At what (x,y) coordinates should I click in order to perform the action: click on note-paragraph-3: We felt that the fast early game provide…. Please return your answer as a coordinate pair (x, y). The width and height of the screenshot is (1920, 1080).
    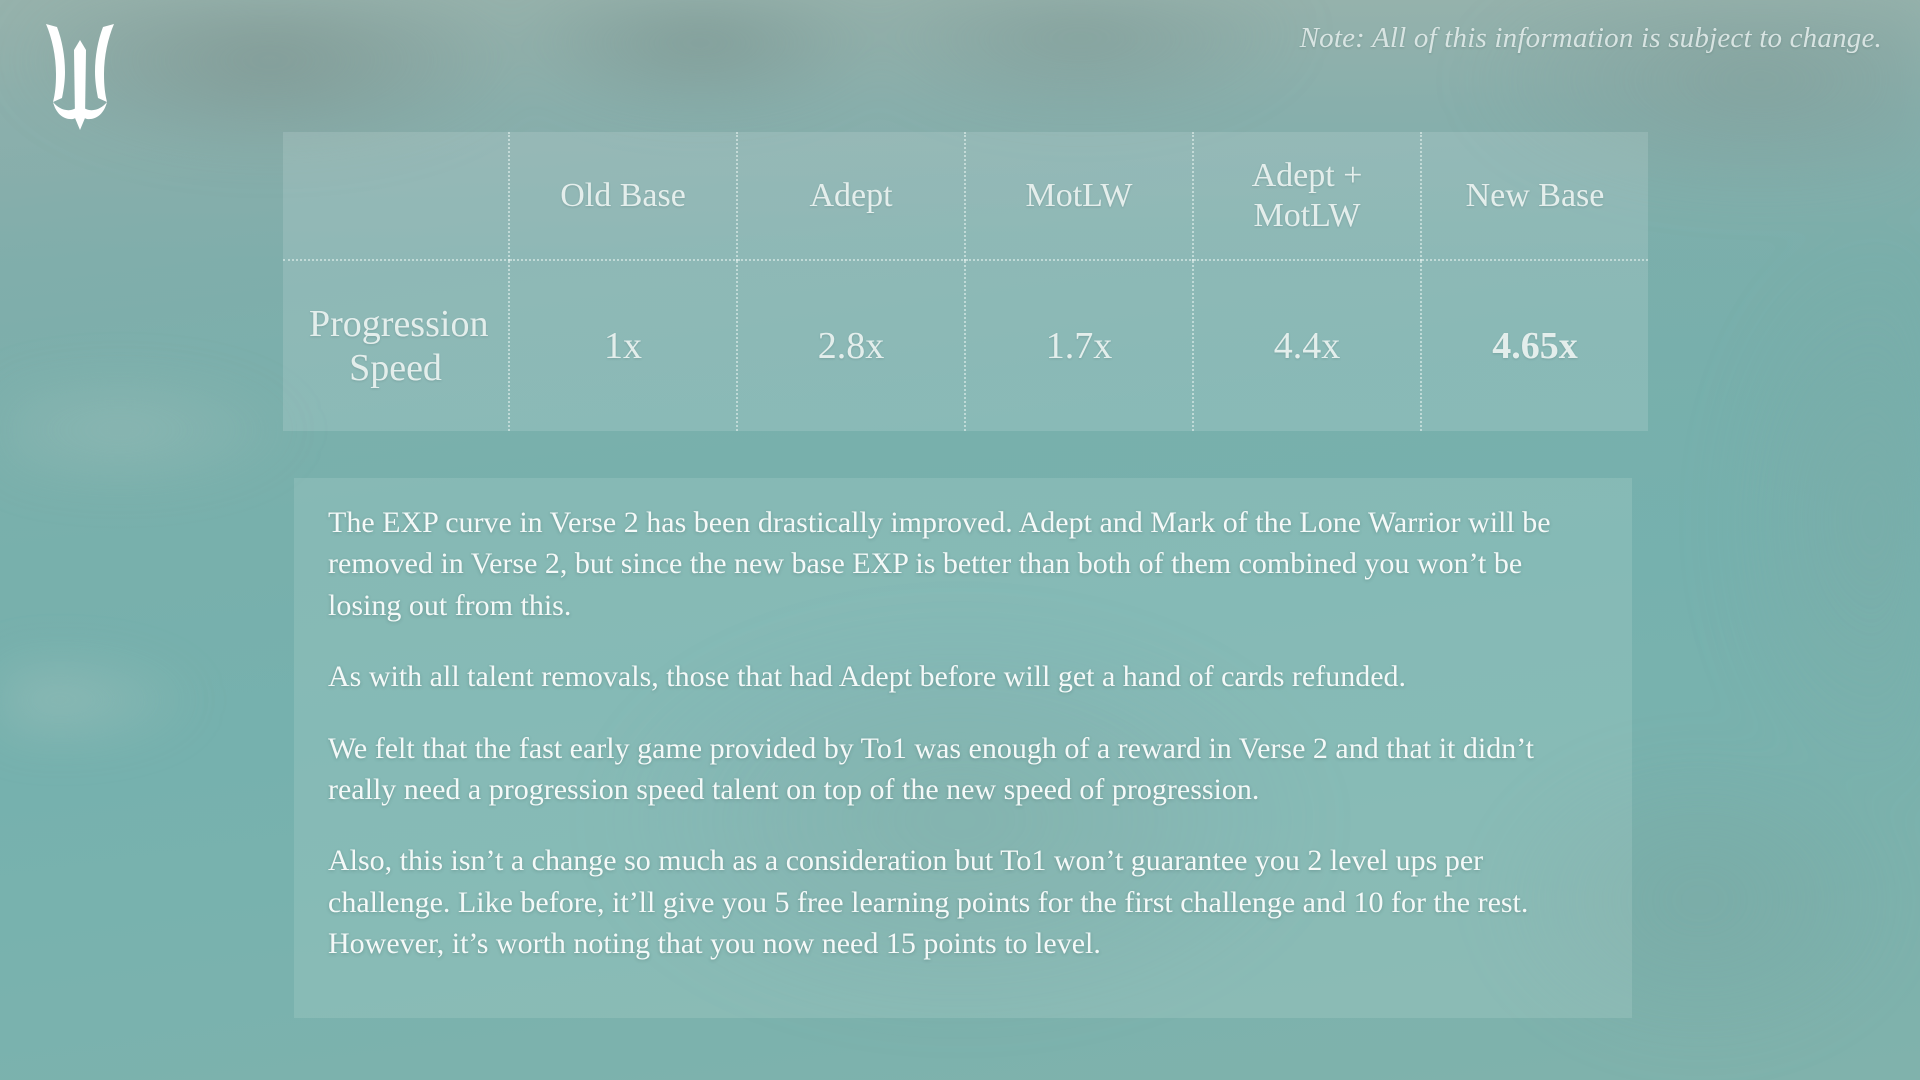
    Looking at the image, I should click on (931, 768).